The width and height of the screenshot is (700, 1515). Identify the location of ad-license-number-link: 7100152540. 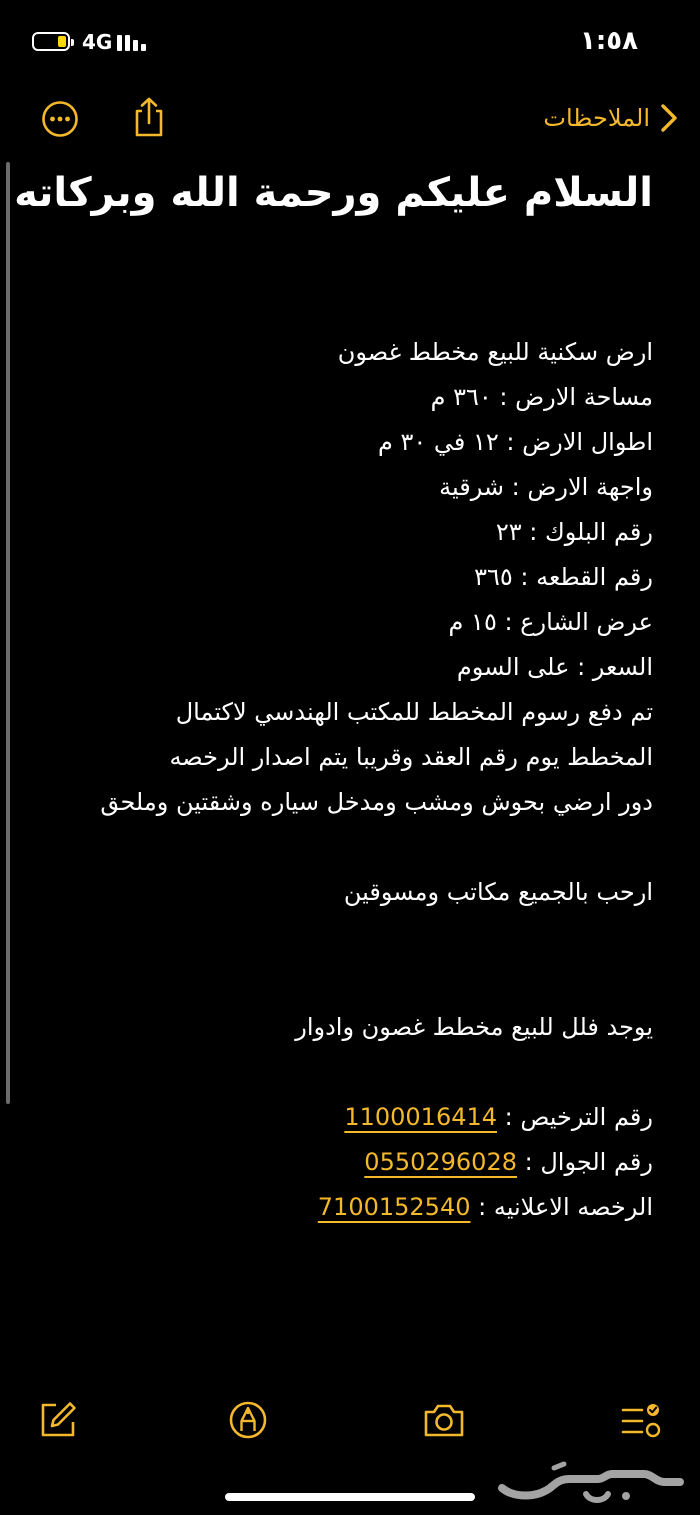
(394, 1207).